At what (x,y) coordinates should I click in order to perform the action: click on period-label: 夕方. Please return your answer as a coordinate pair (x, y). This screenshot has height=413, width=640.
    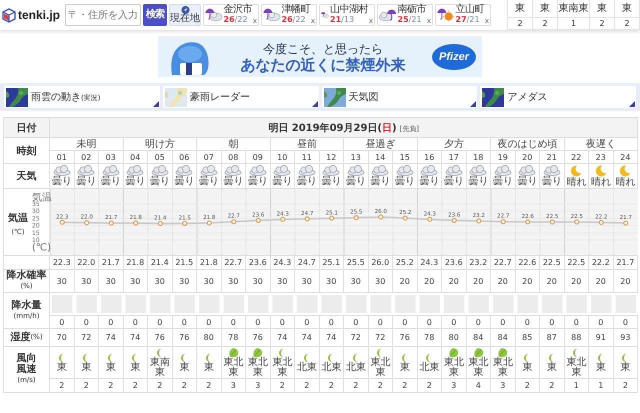
    Looking at the image, I should click on (453, 144).